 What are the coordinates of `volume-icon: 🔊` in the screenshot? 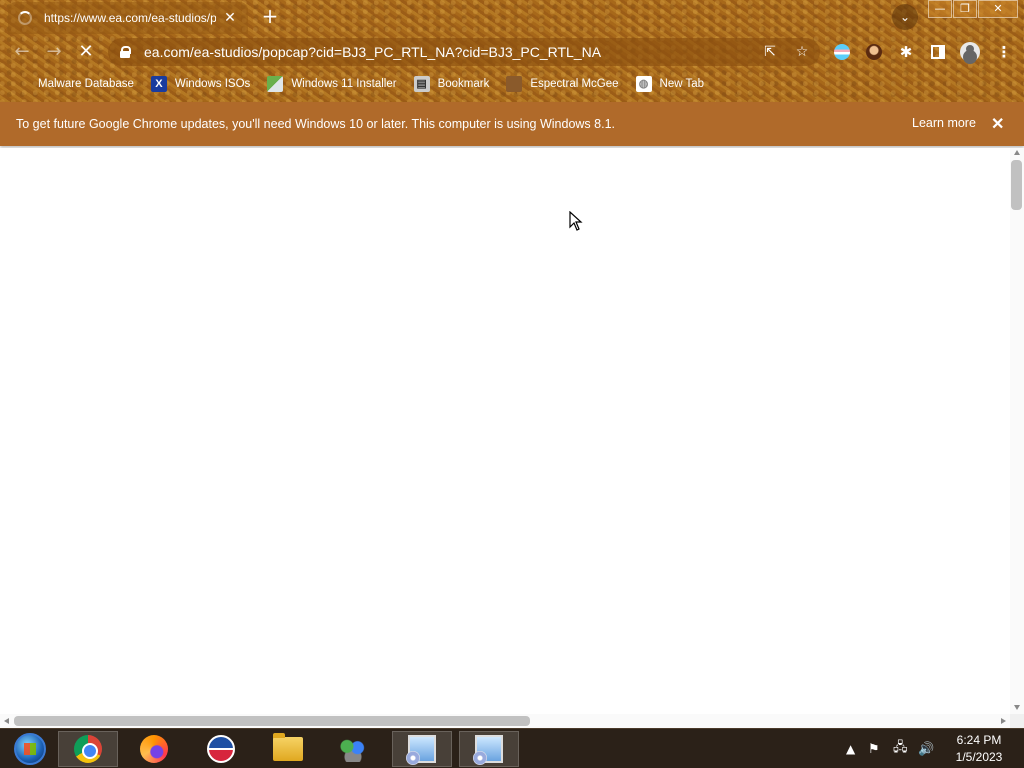 It's located at (926, 748).